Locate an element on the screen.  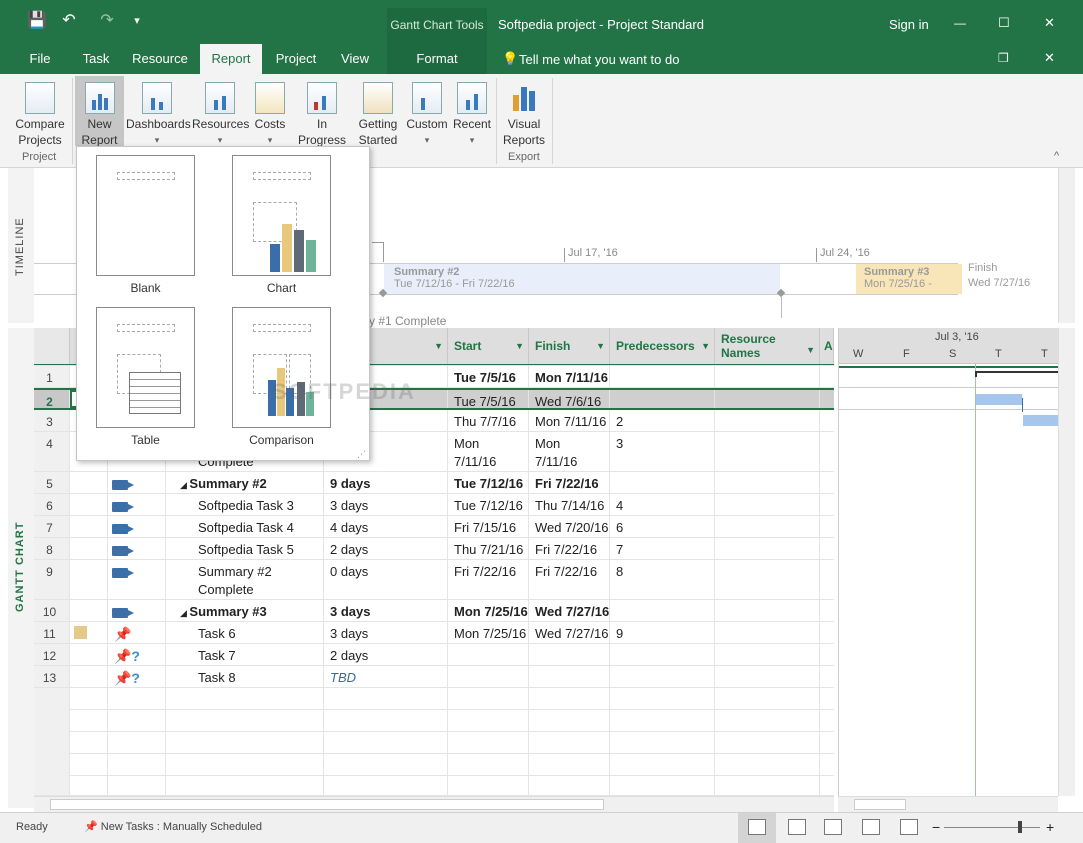
recent-button: Recent ▾ is located at coordinates (472, 114).